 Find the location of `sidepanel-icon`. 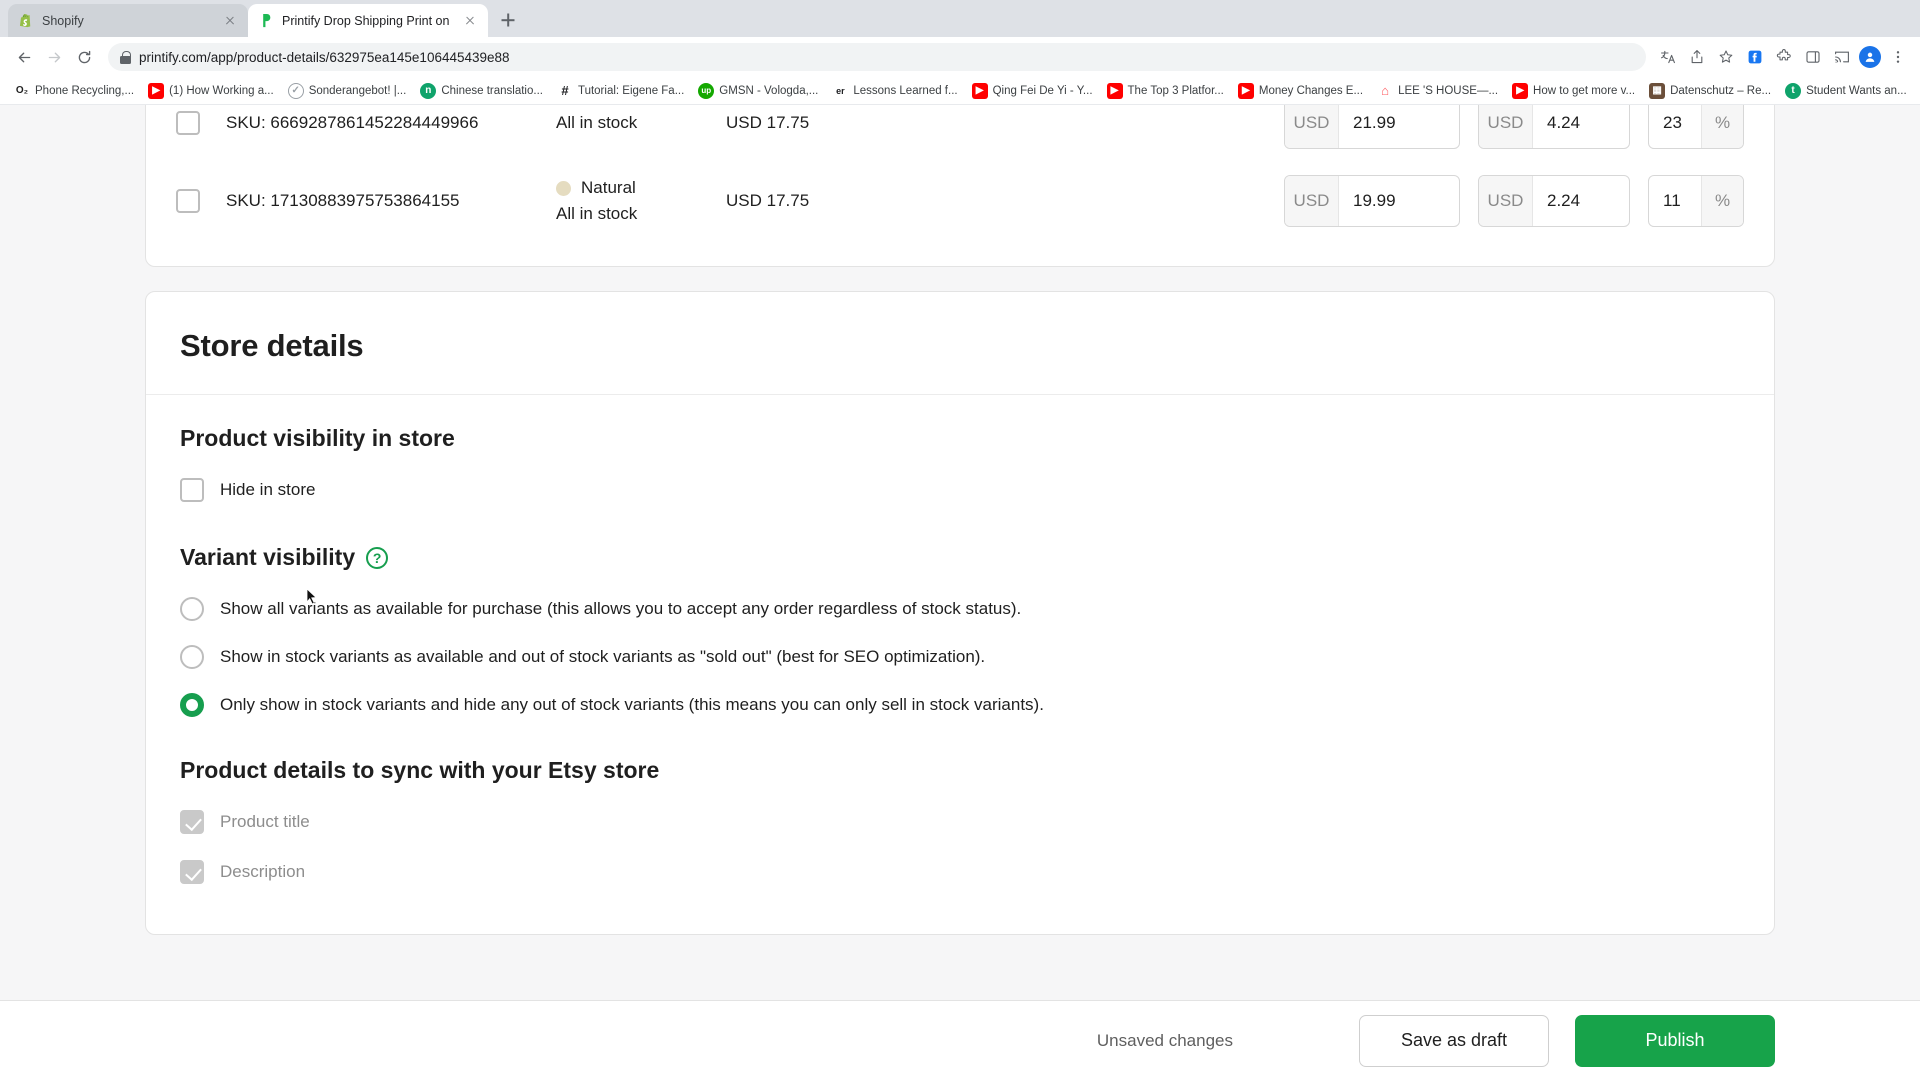

sidepanel-icon is located at coordinates (1813, 57).